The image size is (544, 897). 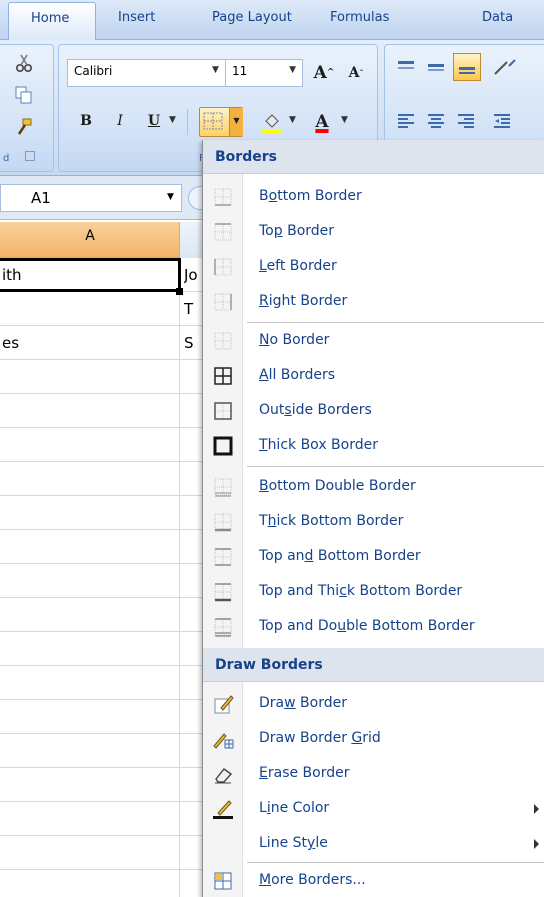 What do you see at coordinates (373, 844) in the screenshot?
I see `menu-item-line-style: Line Style` at bounding box center [373, 844].